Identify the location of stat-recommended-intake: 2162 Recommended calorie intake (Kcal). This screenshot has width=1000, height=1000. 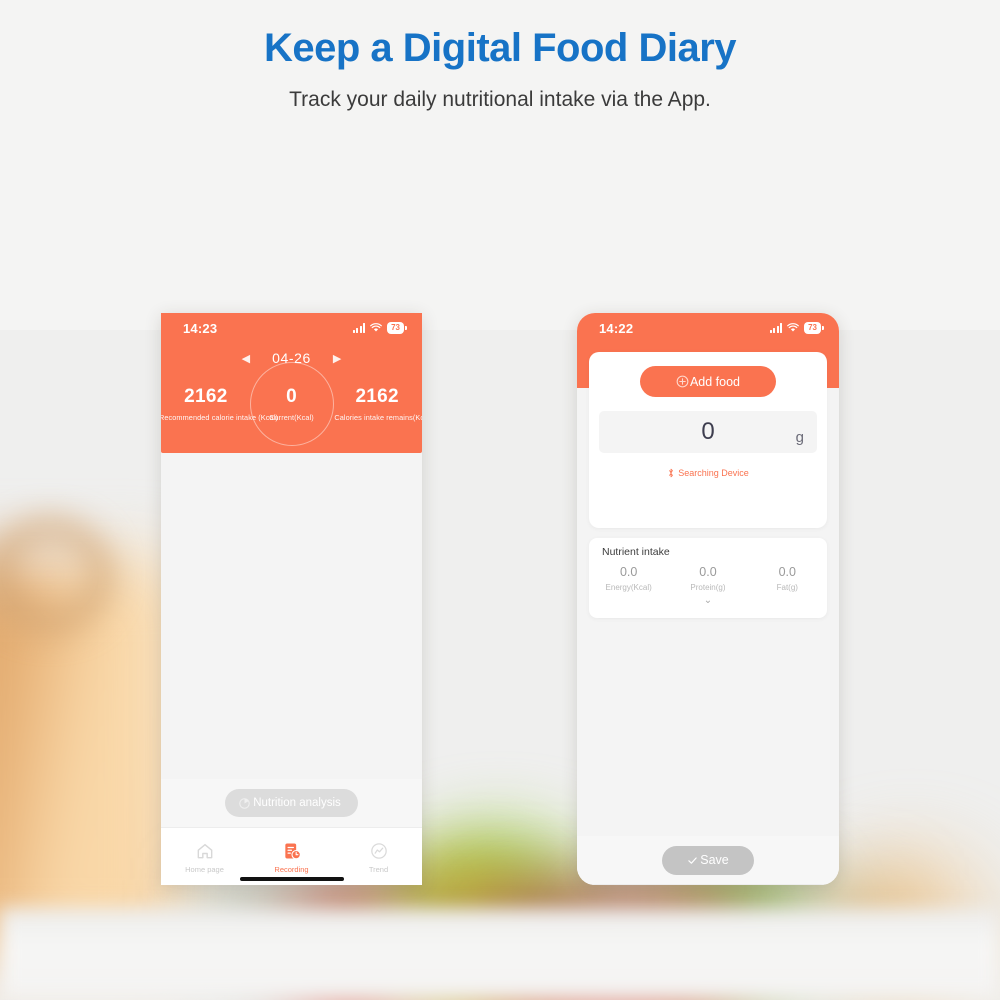
(219, 404).